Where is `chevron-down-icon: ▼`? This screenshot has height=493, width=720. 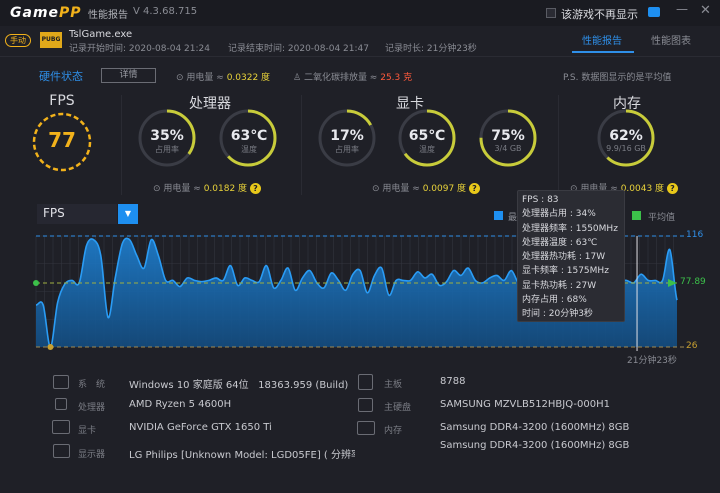
chevron-down-icon: ▼ is located at coordinates (128, 214).